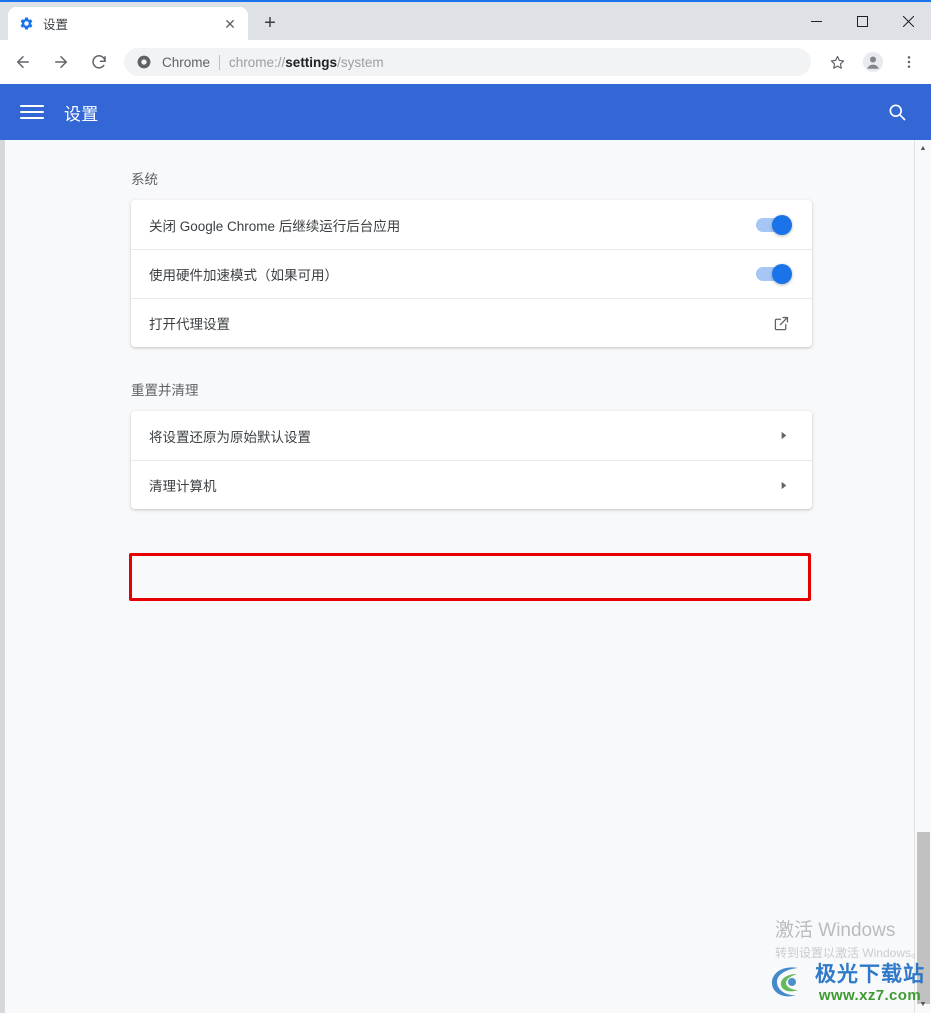 The width and height of the screenshot is (931, 1013). What do you see at coordinates (790, 984) in the screenshot?
I see `site-watermark-logo-icon` at bounding box center [790, 984].